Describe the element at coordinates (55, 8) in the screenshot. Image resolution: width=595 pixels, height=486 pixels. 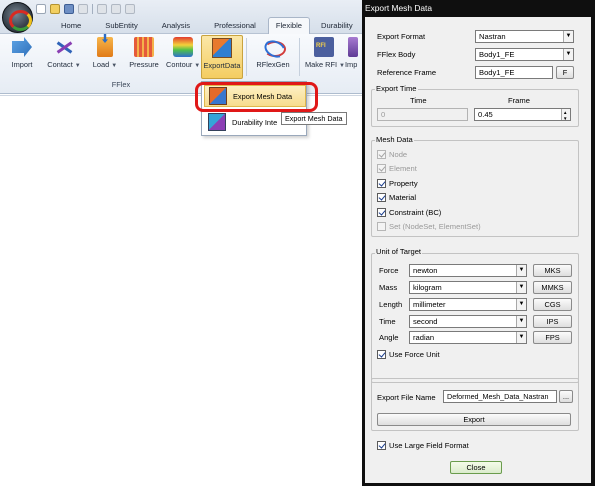
I see `open-folder-icon` at that location.